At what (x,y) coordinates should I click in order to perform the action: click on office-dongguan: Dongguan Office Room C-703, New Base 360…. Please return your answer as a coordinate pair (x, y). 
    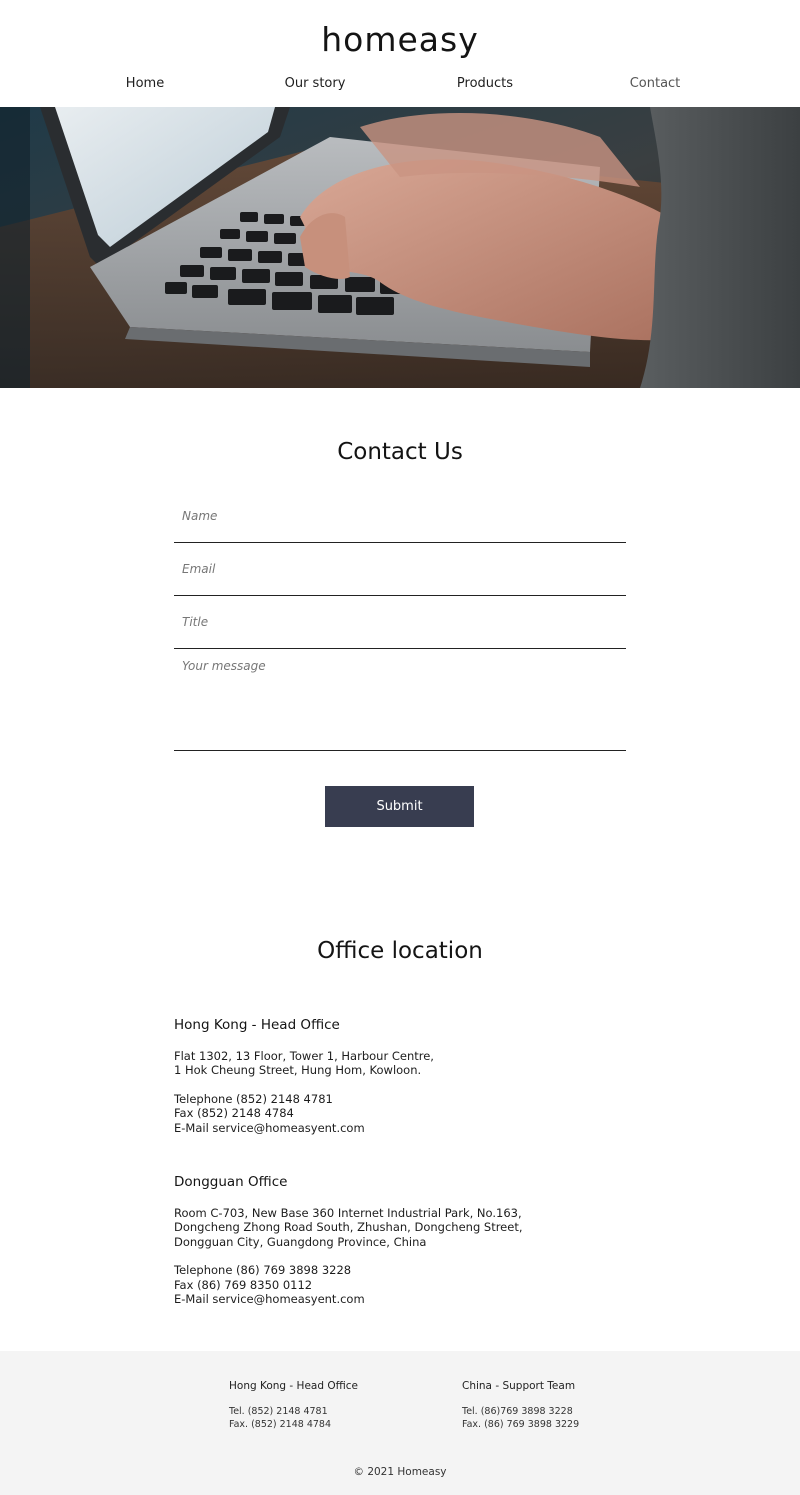
    Looking at the image, I should click on (404, 1241).